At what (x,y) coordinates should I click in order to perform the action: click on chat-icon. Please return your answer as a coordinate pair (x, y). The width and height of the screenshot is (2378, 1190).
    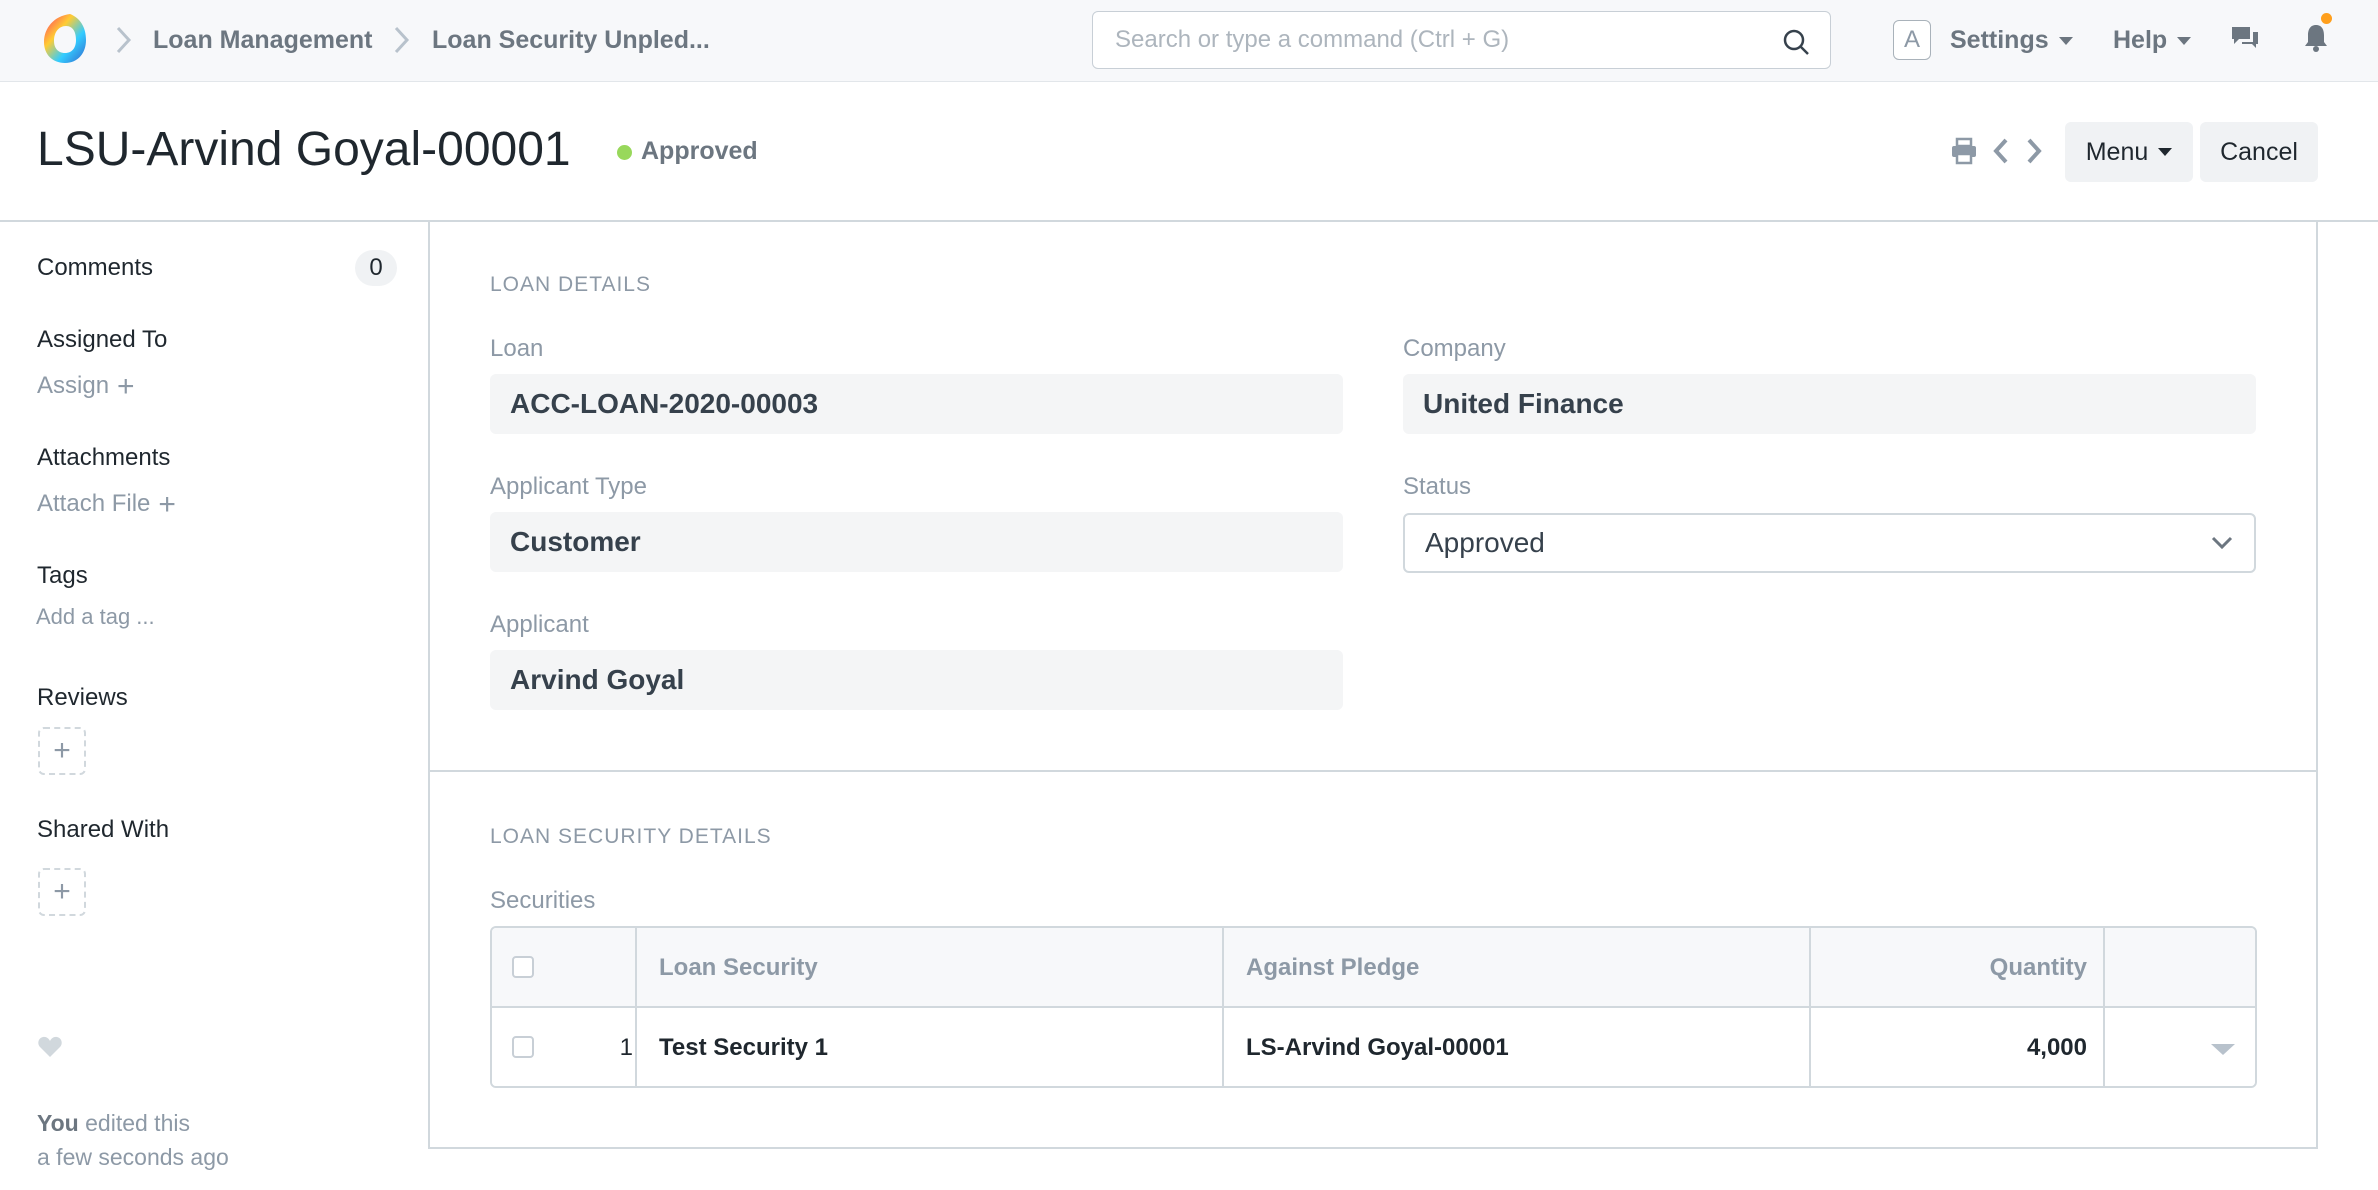
    Looking at the image, I should click on (2245, 38).